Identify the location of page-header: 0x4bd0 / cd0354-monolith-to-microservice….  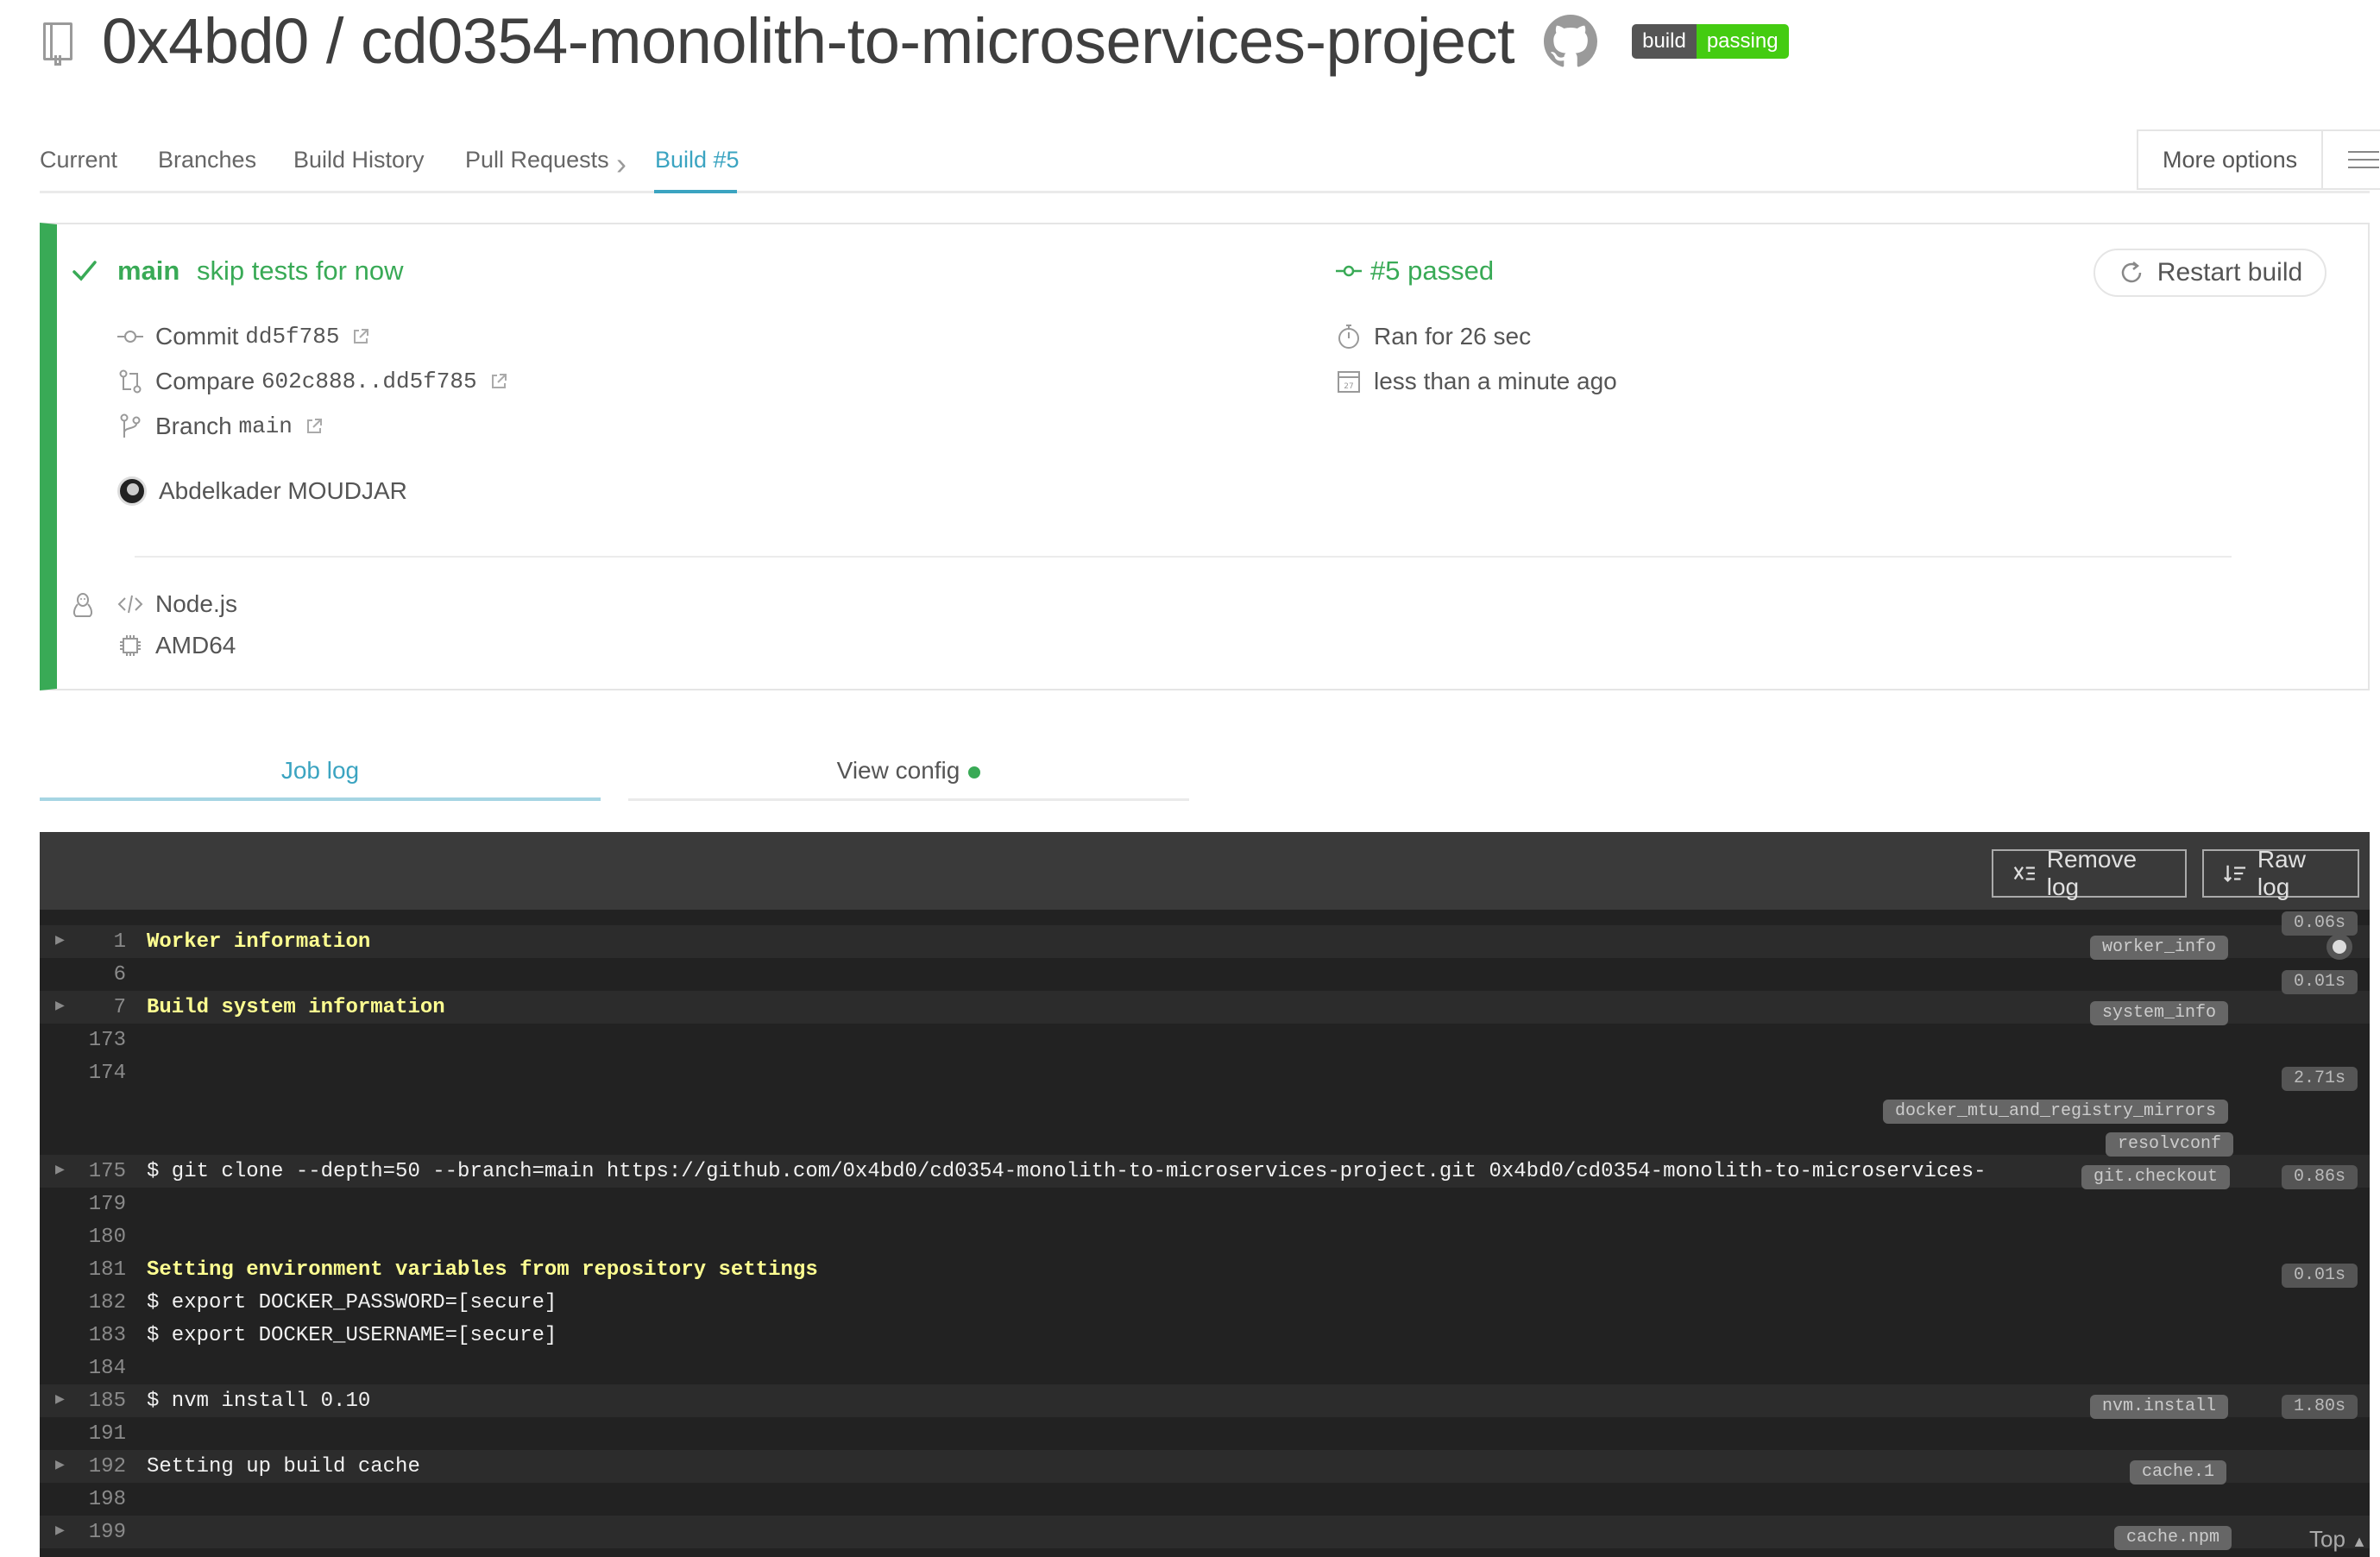
(914, 41).